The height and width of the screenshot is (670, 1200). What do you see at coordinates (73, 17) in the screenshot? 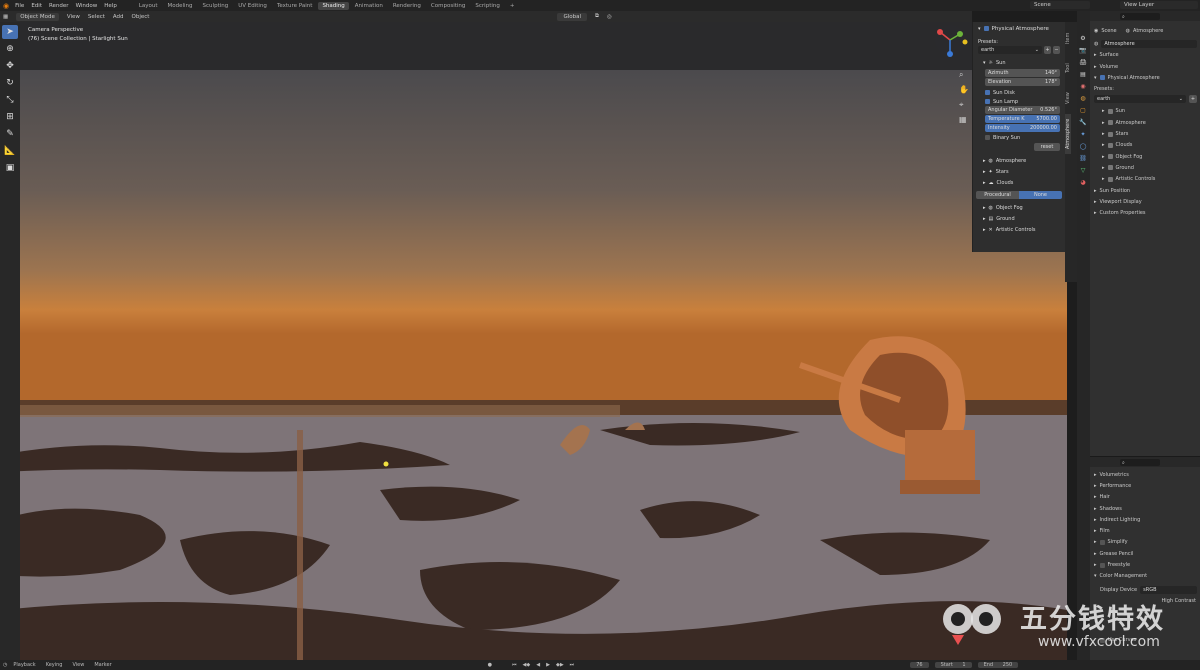
I see `viewport-menu-view: View` at bounding box center [73, 17].